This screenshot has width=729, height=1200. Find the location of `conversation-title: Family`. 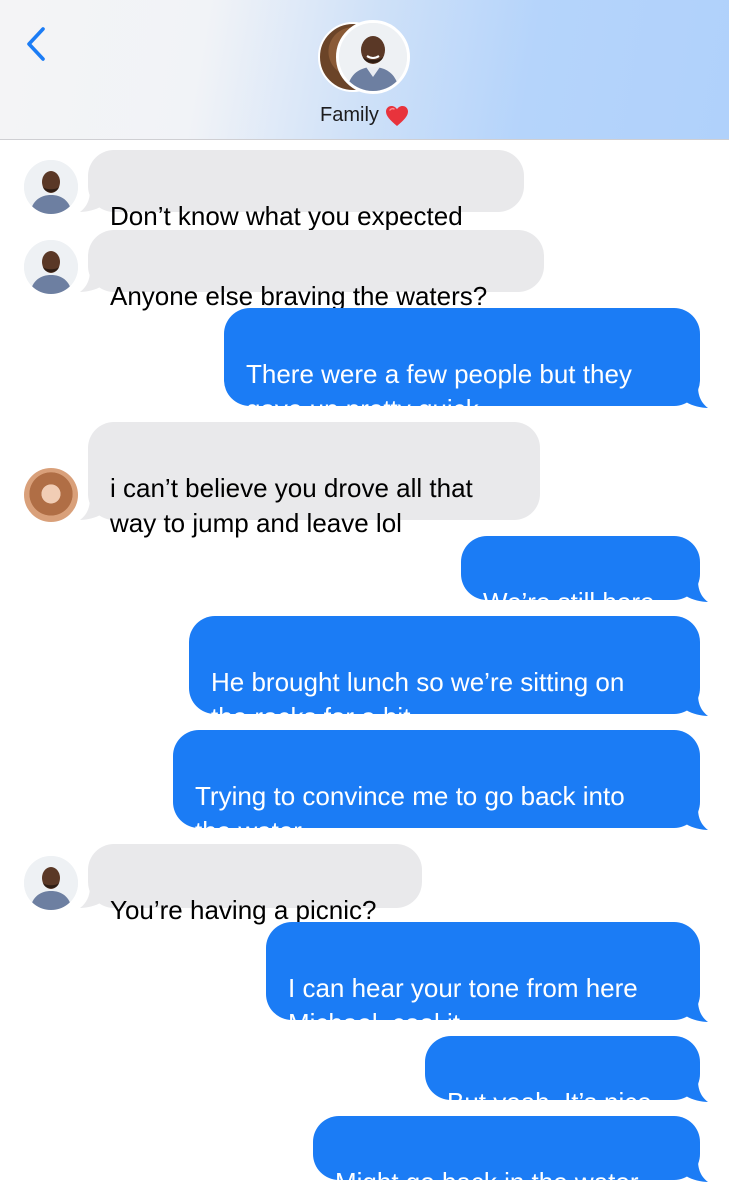

conversation-title: Family is located at coordinates (349, 115).